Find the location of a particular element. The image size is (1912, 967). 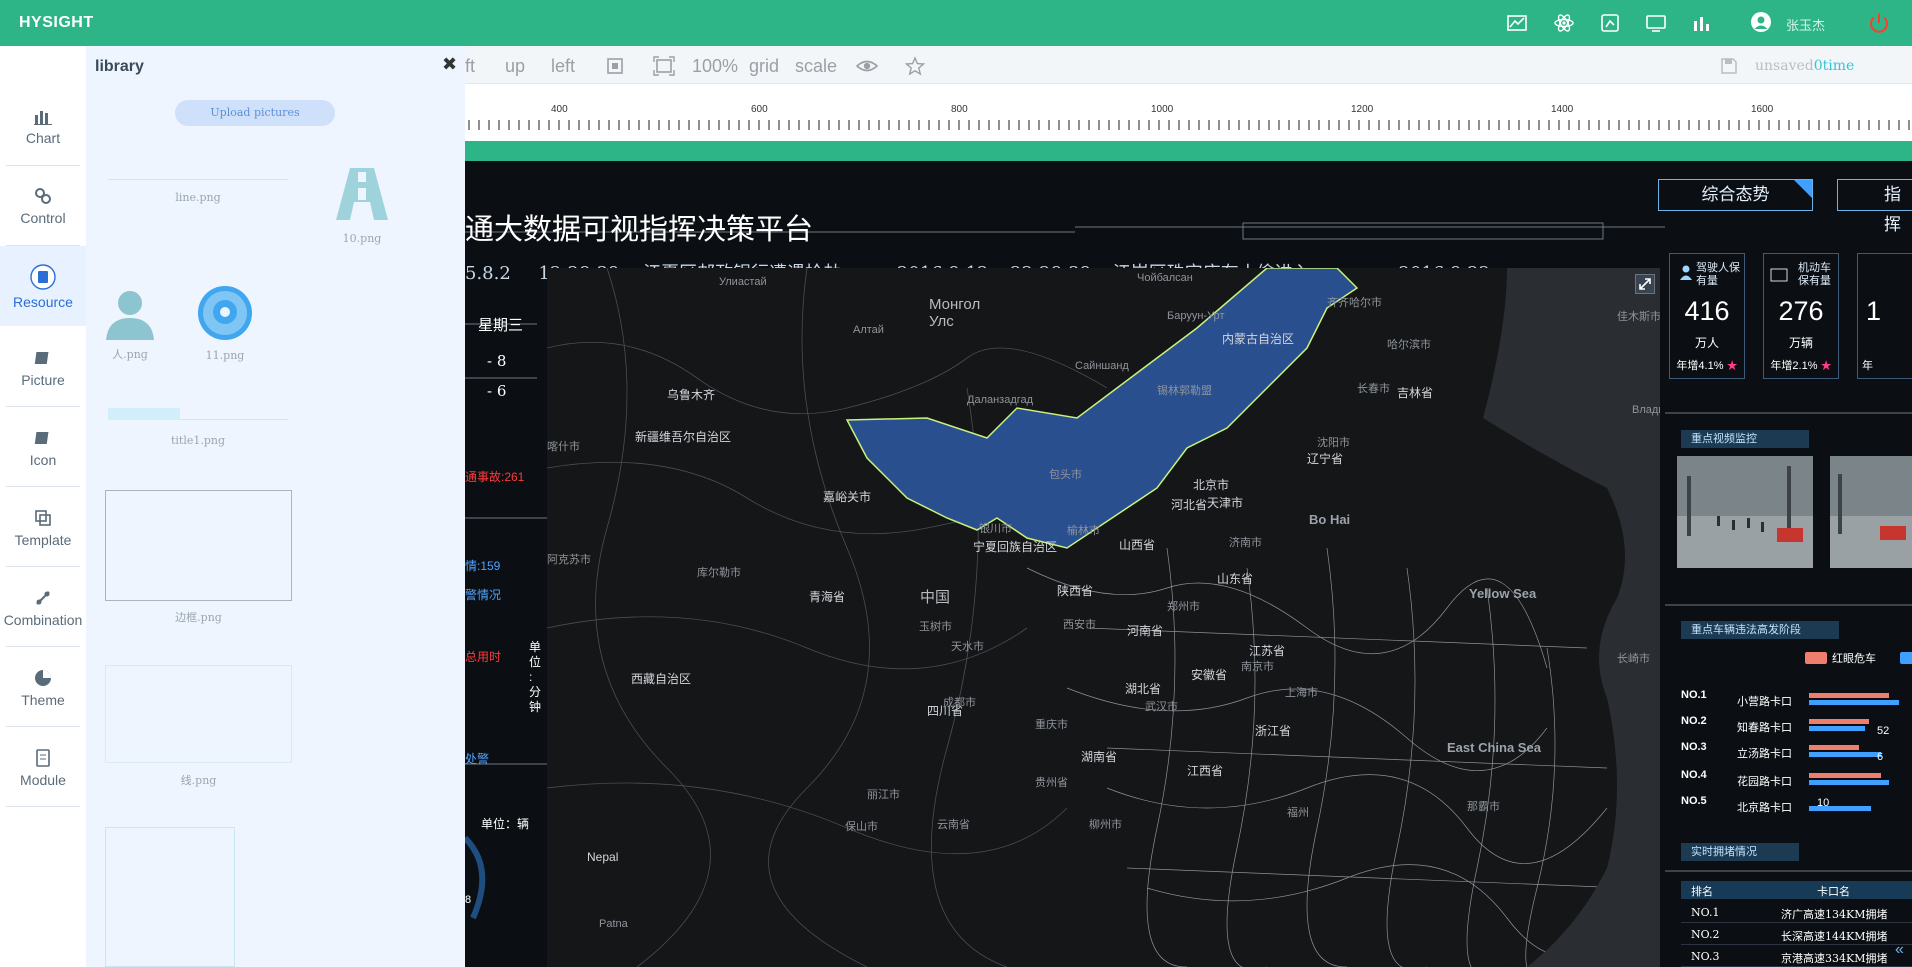

weekday: 星期三 is located at coordinates (501, 325).